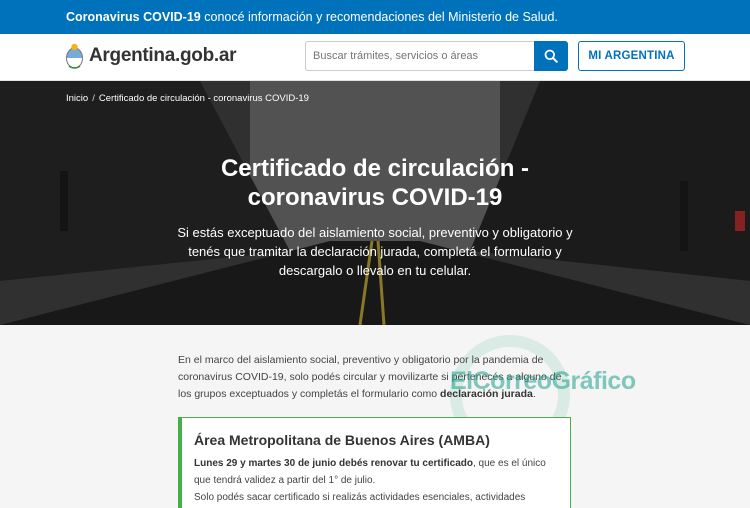 The height and width of the screenshot is (508, 750). I want to click on coat-of-arms-icon, so click(74, 56).